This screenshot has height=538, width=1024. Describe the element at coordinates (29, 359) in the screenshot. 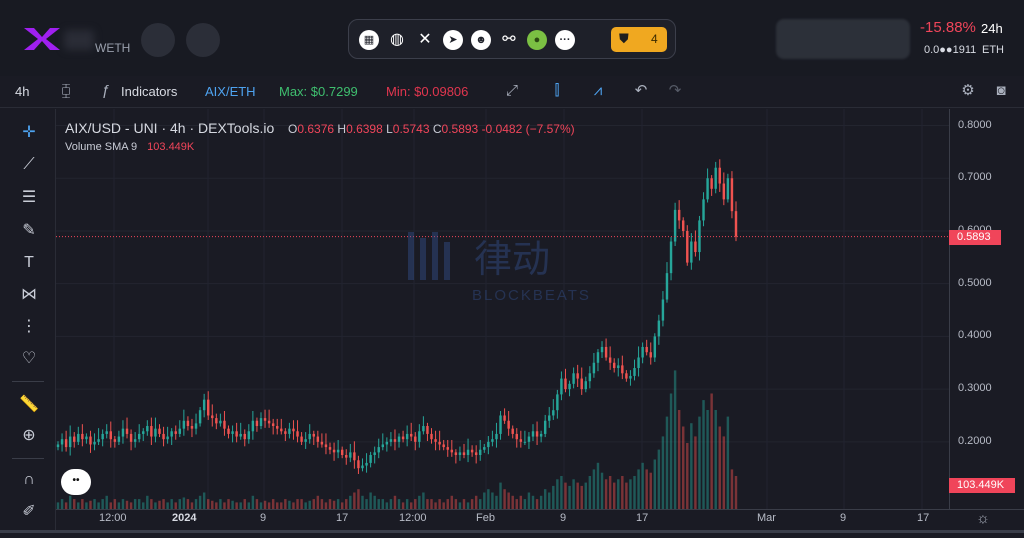

I see `heart-icon: ♡` at that location.